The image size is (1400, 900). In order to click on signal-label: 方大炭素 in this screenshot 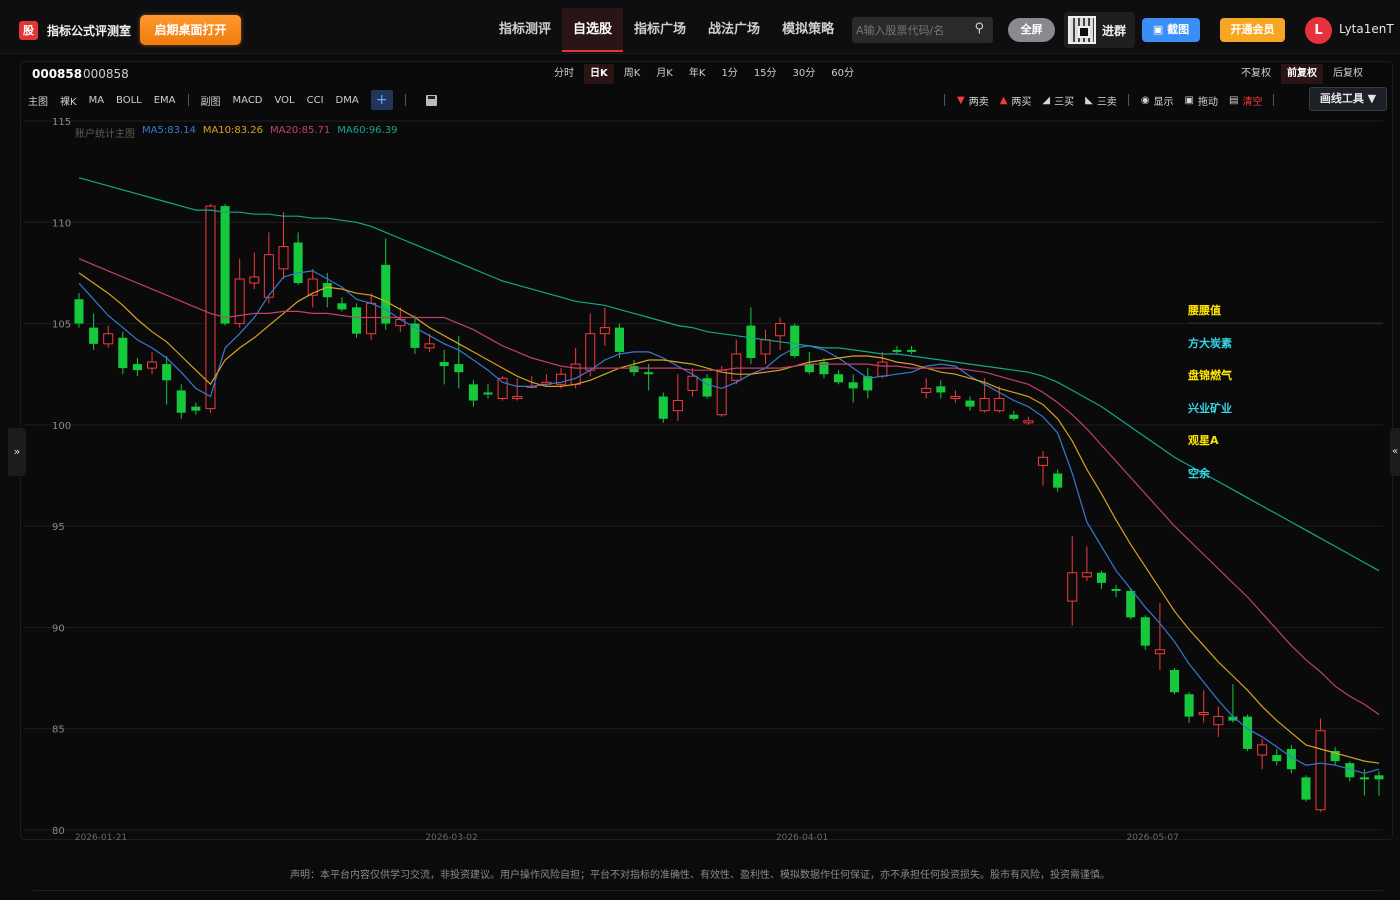, I will do `click(1210, 343)`.